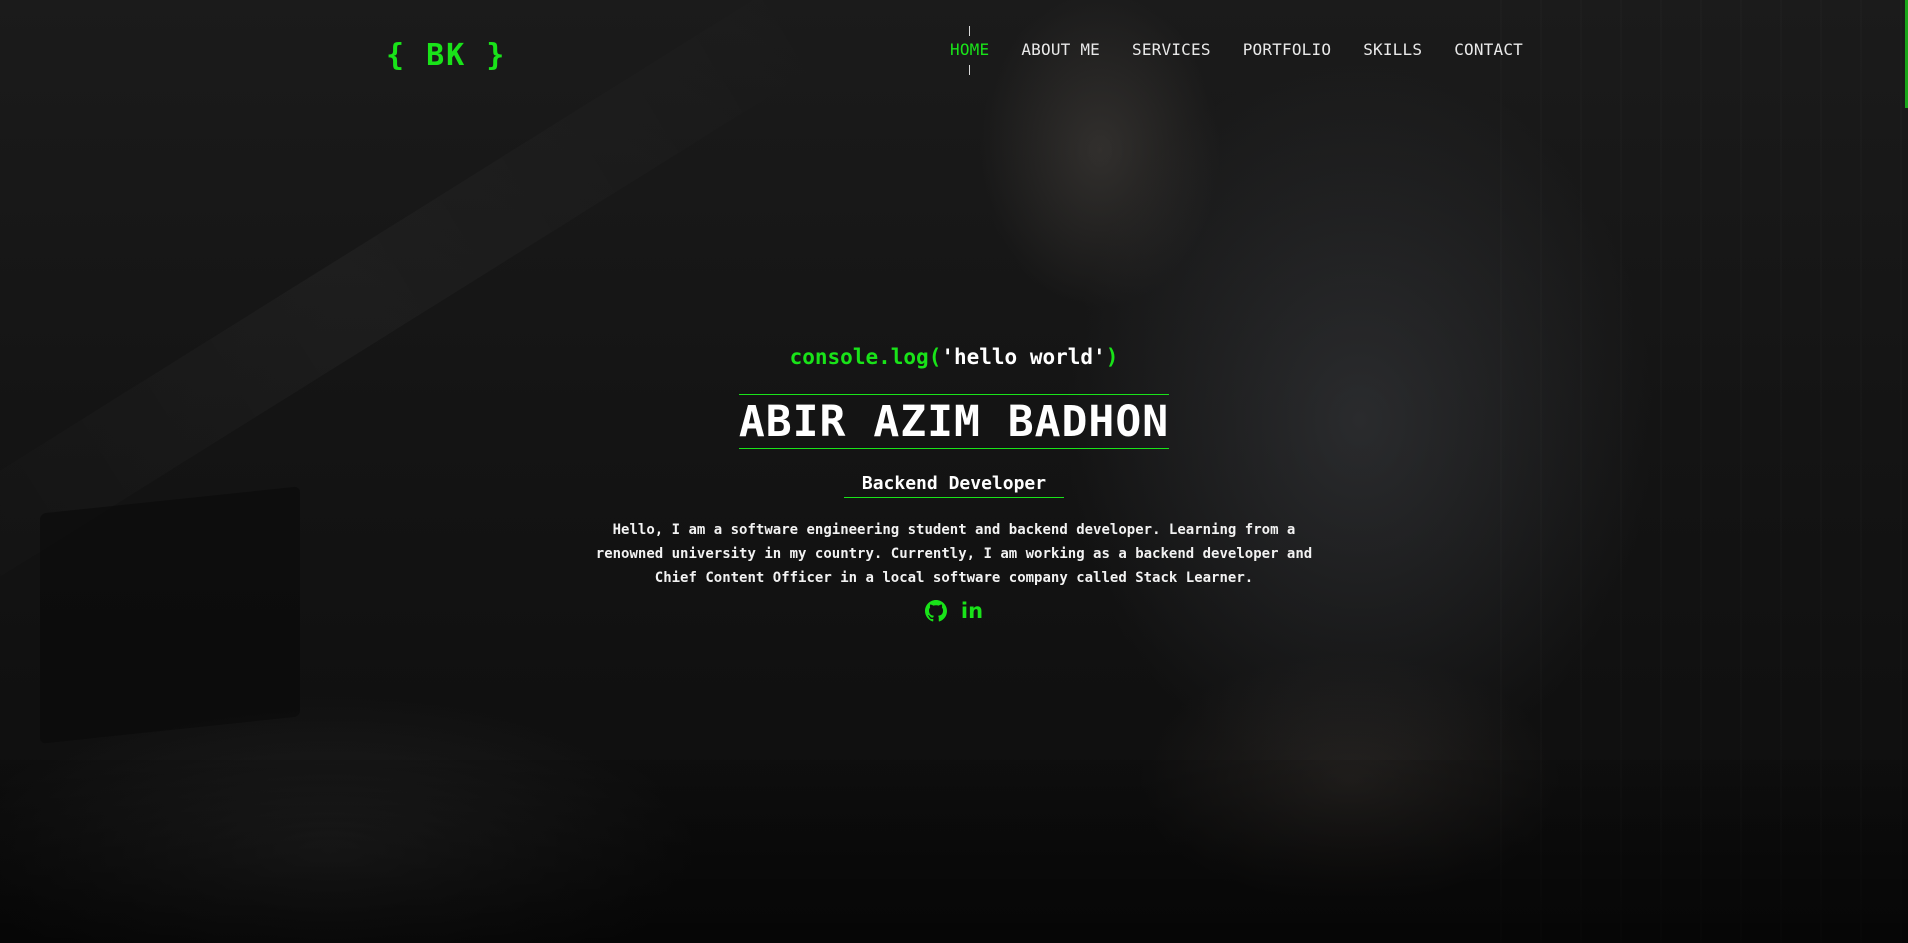 Image resolution: width=1908 pixels, height=943 pixels. What do you see at coordinates (1112, 357) in the screenshot?
I see `code-close-paren: )` at bounding box center [1112, 357].